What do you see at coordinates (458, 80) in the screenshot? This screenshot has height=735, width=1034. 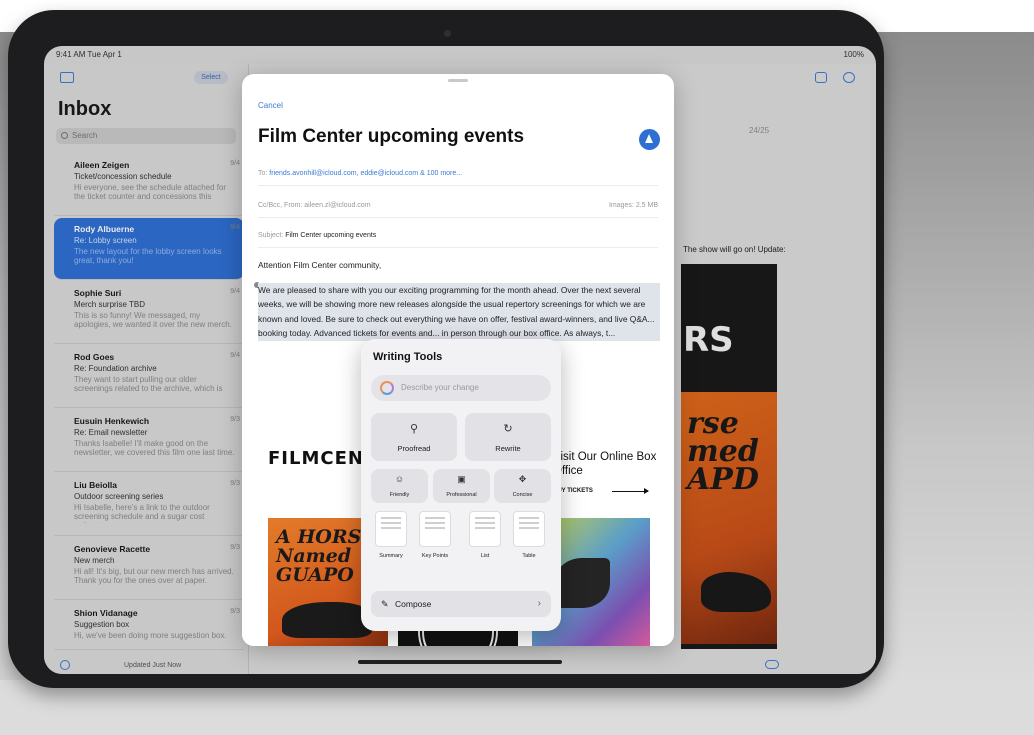 I see `sheet-grabber` at bounding box center [458, 80].